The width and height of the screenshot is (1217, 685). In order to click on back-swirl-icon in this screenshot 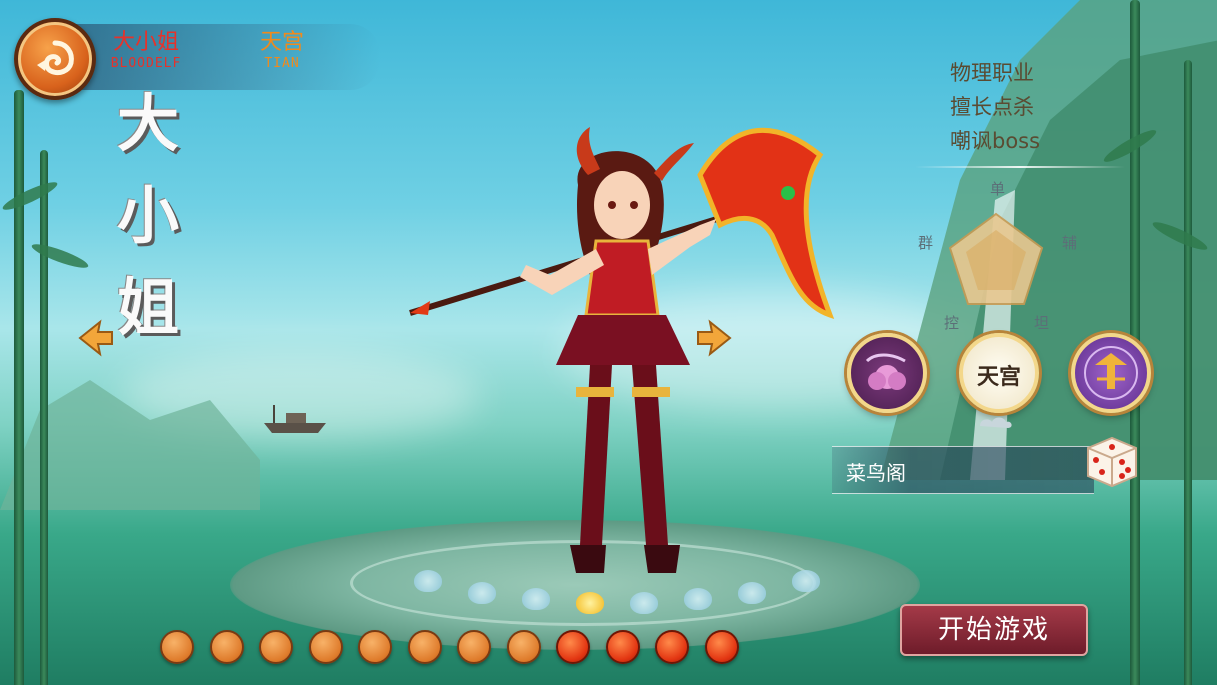, I will do `click(55, 58)`.